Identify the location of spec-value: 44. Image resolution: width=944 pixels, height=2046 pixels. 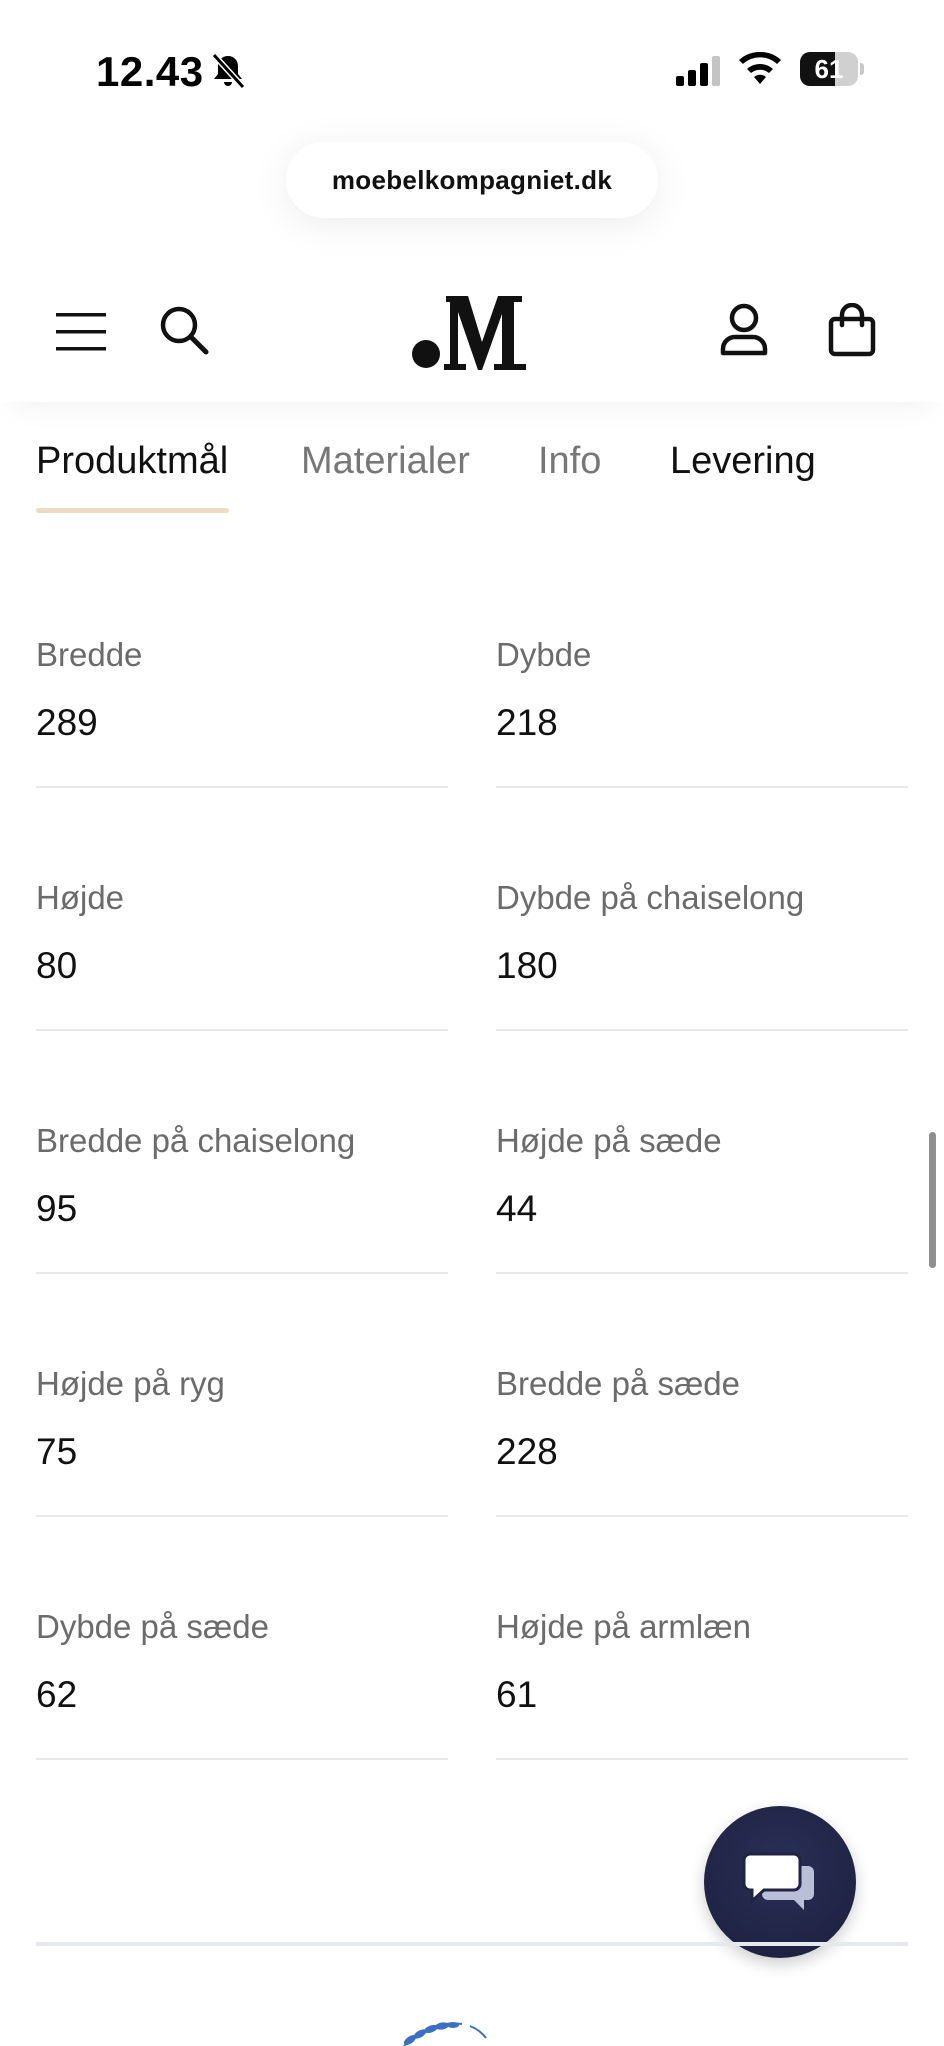
(517, 1208).